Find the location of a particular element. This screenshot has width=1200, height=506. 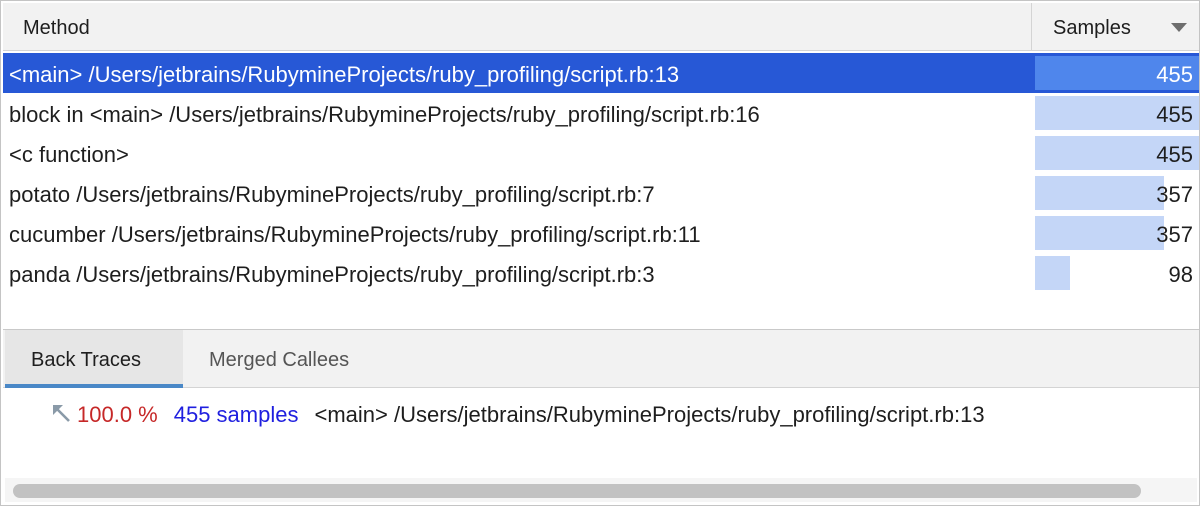

column-header-method-label: Method is located at coordinates (56, 28).